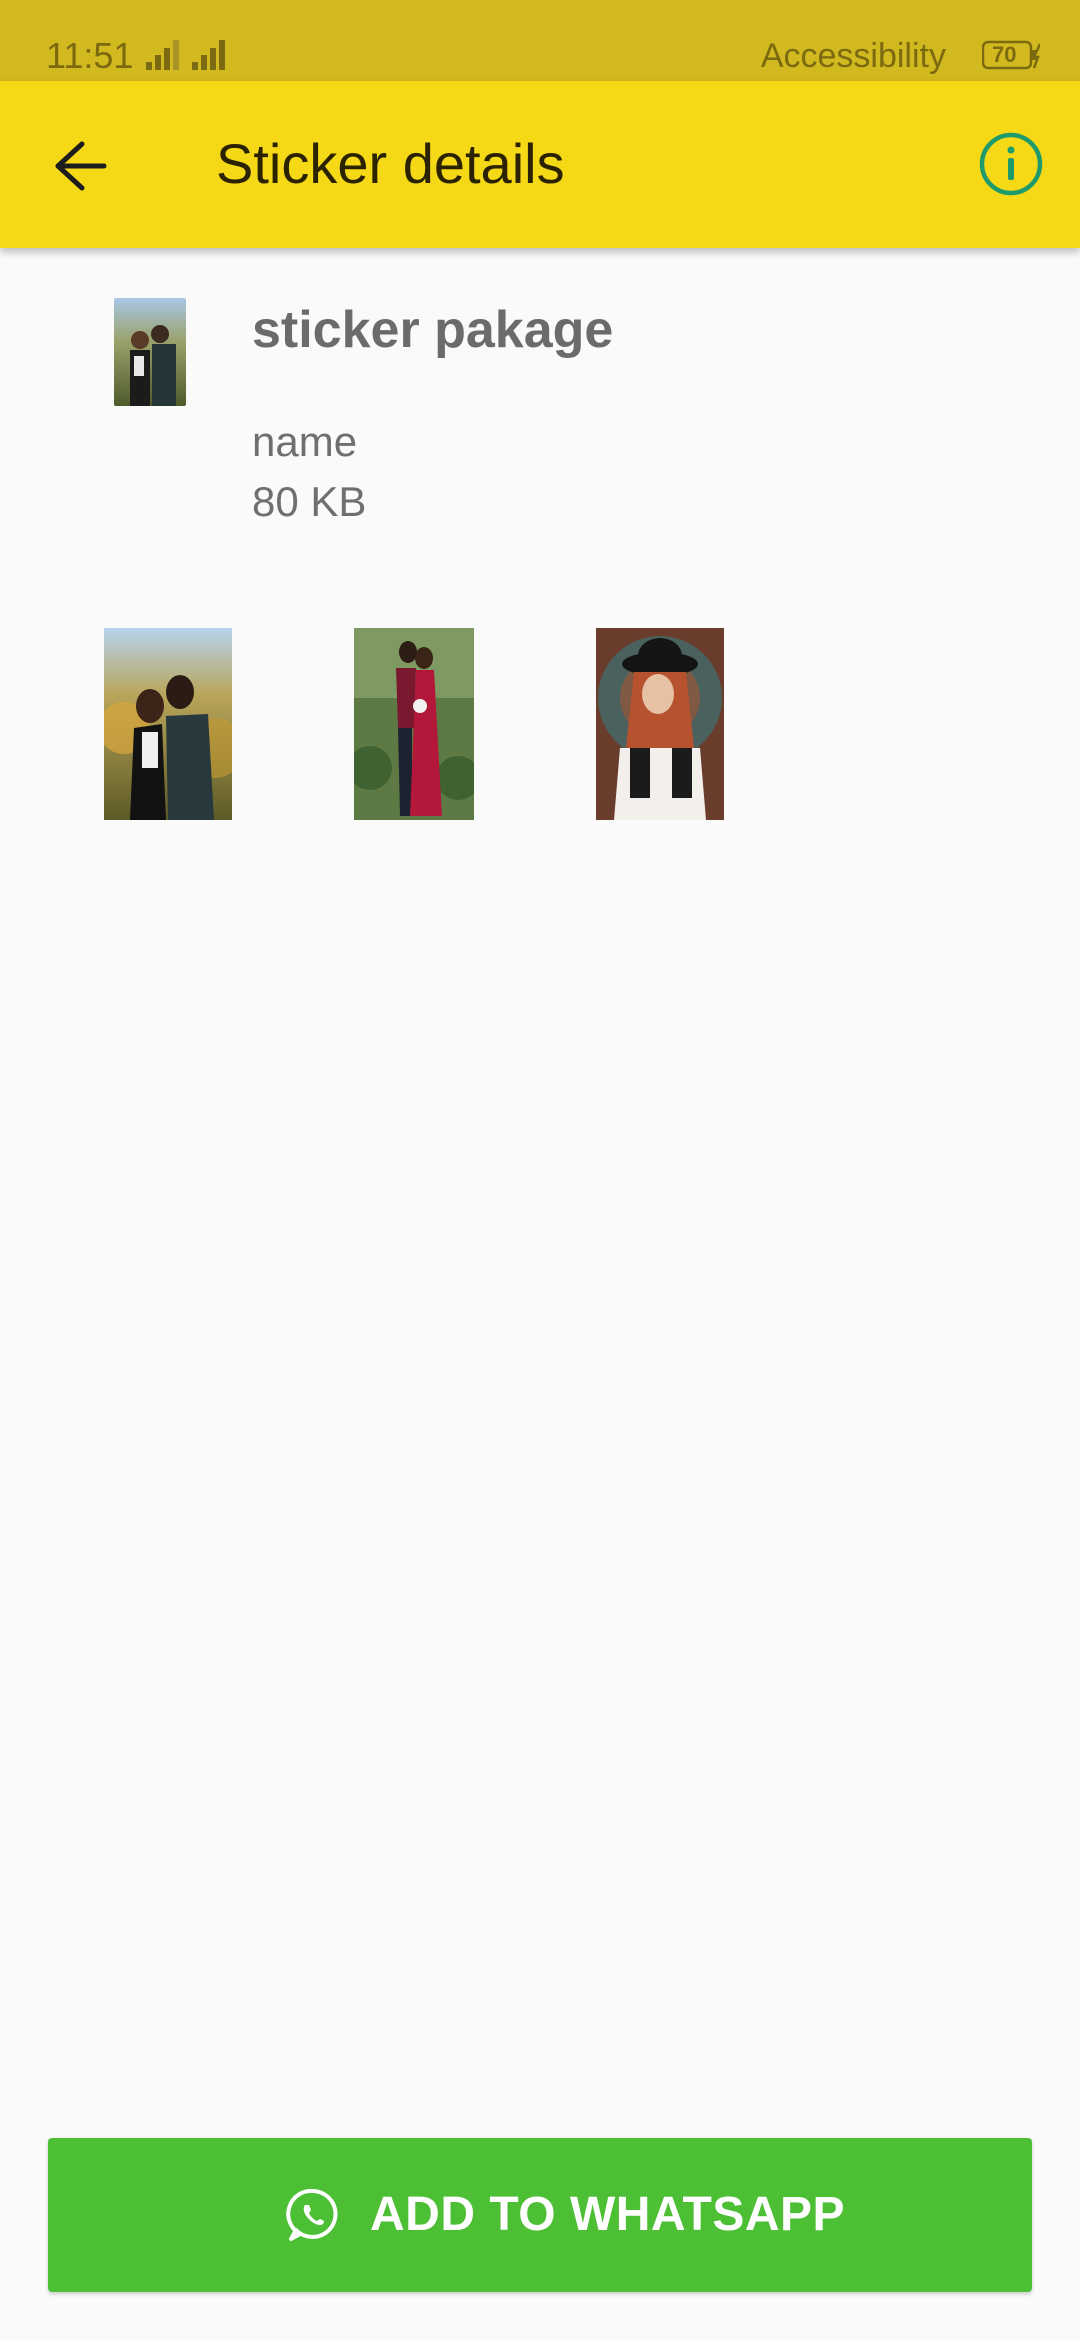 The width and height of the screenshot is (1080, 2340). What do you see at coordinates (1004, 54) in the screenshot?
I see `battery-level: 70` at bounding box center [1004, 54].